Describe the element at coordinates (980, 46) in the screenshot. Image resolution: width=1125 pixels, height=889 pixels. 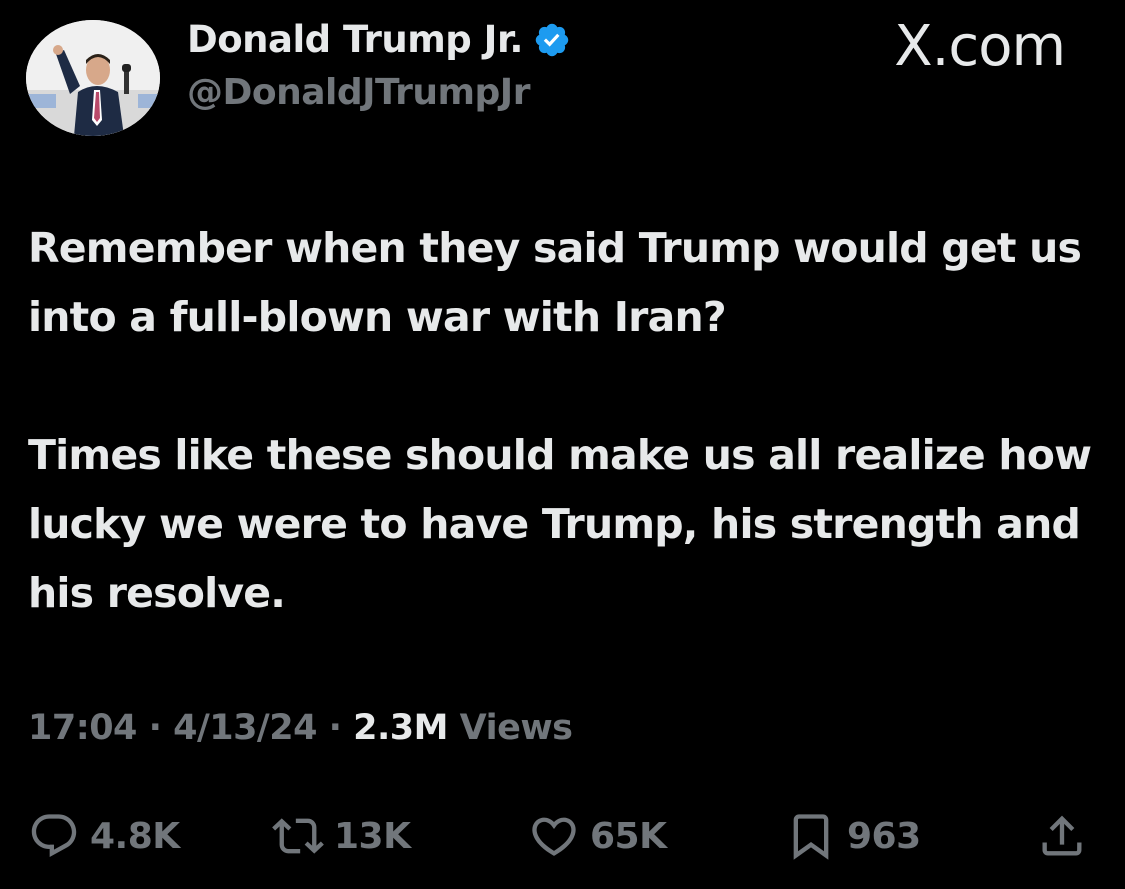
I see `brand-logo: X.com` at that location.